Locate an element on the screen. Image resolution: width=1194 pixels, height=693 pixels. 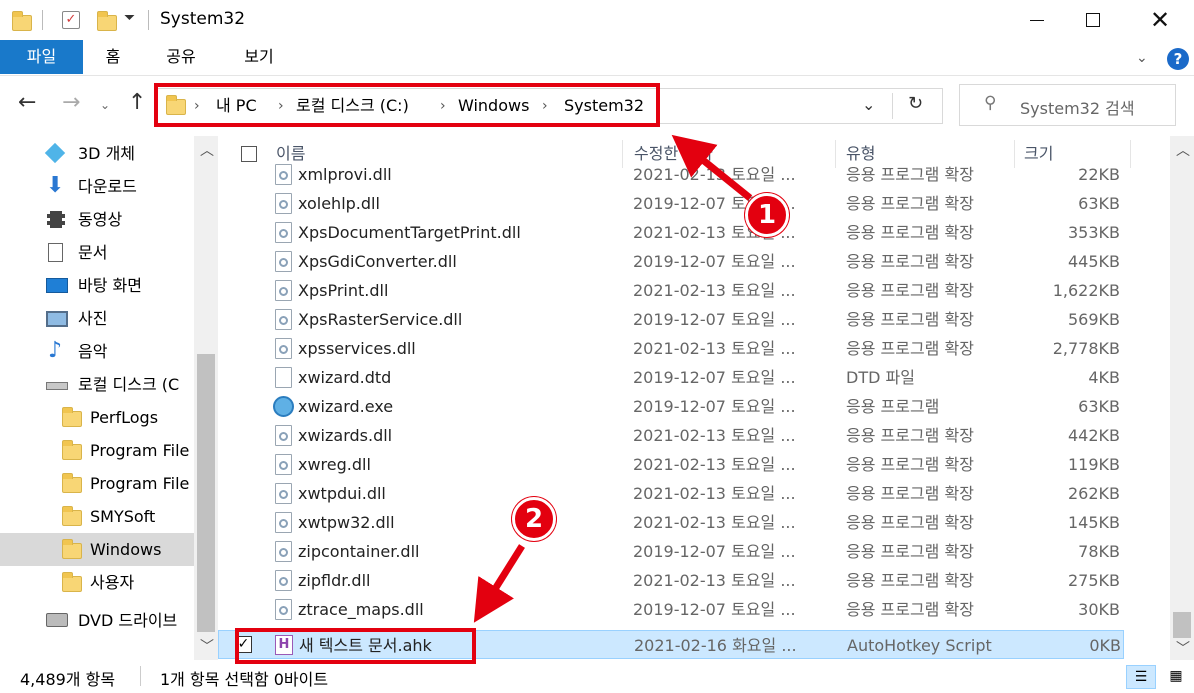
video-icon is located at coordinates (56, 219).